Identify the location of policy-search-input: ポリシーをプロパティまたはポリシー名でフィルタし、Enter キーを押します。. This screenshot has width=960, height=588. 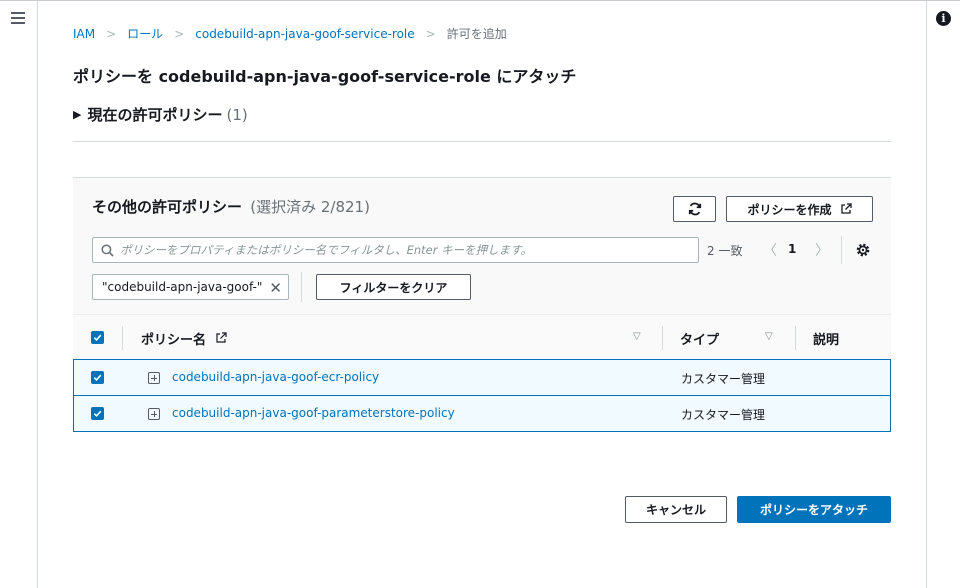
(395, 250).